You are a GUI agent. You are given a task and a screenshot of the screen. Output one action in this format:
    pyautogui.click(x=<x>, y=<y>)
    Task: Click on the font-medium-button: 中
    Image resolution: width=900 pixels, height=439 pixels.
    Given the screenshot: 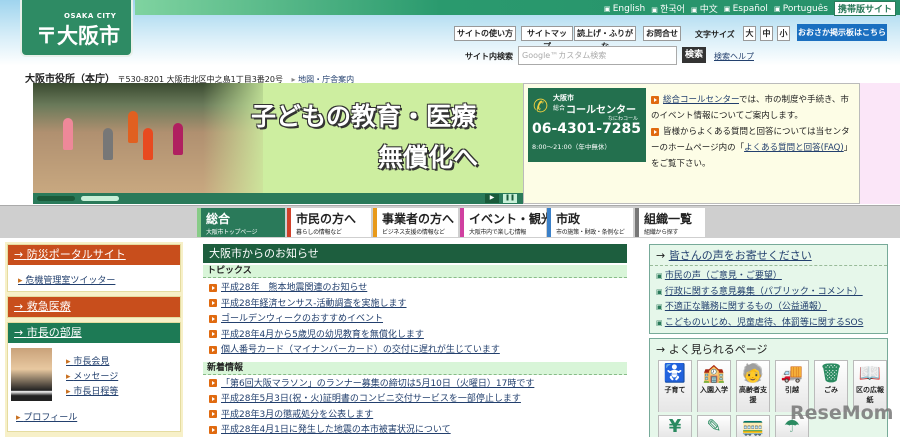 What is the action you would take?
    pyautogui.click(x=766, y=33)
    